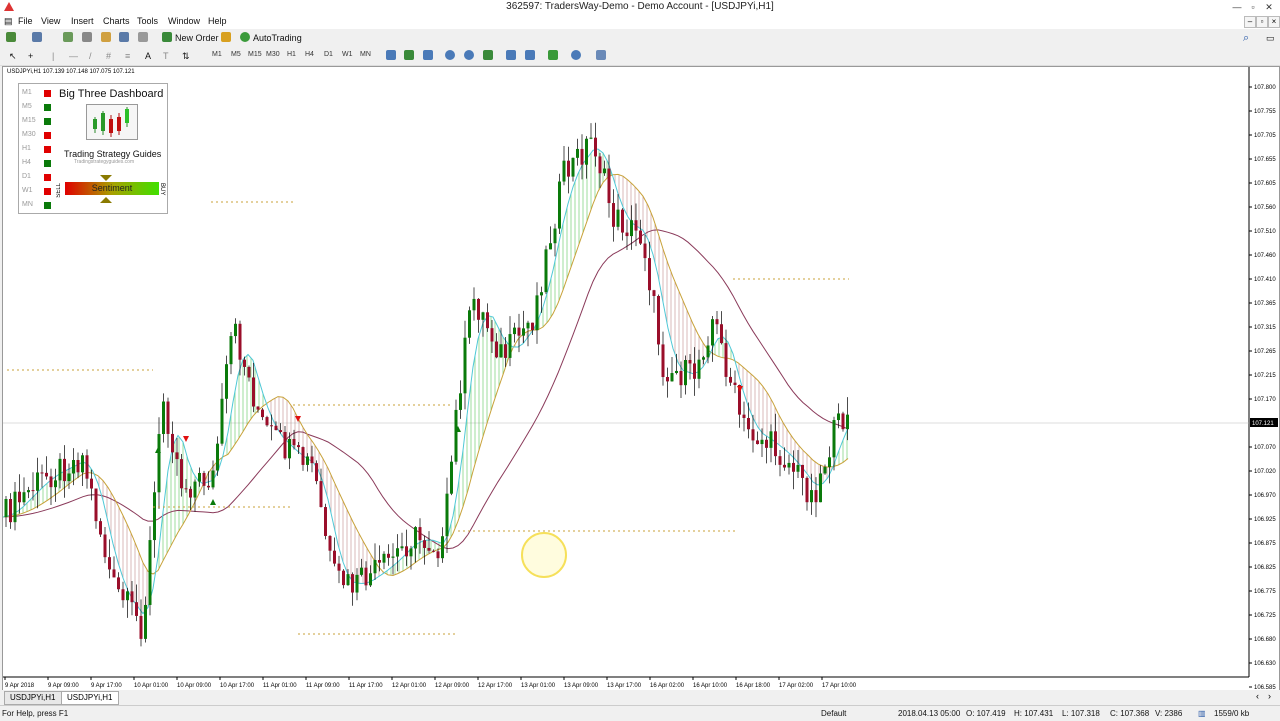 The width and height of the screenshot is (1280, 721). Describe the element at coordinates (25, 21) in the screenshot. I see `menu-file: File` at that location.